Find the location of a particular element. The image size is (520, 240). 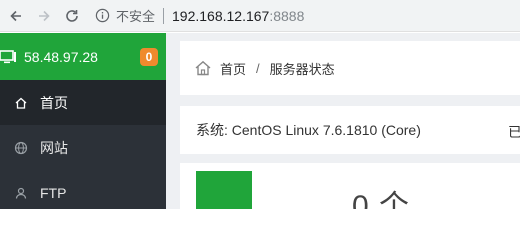

url-divider is located at coordinates (164, 15).